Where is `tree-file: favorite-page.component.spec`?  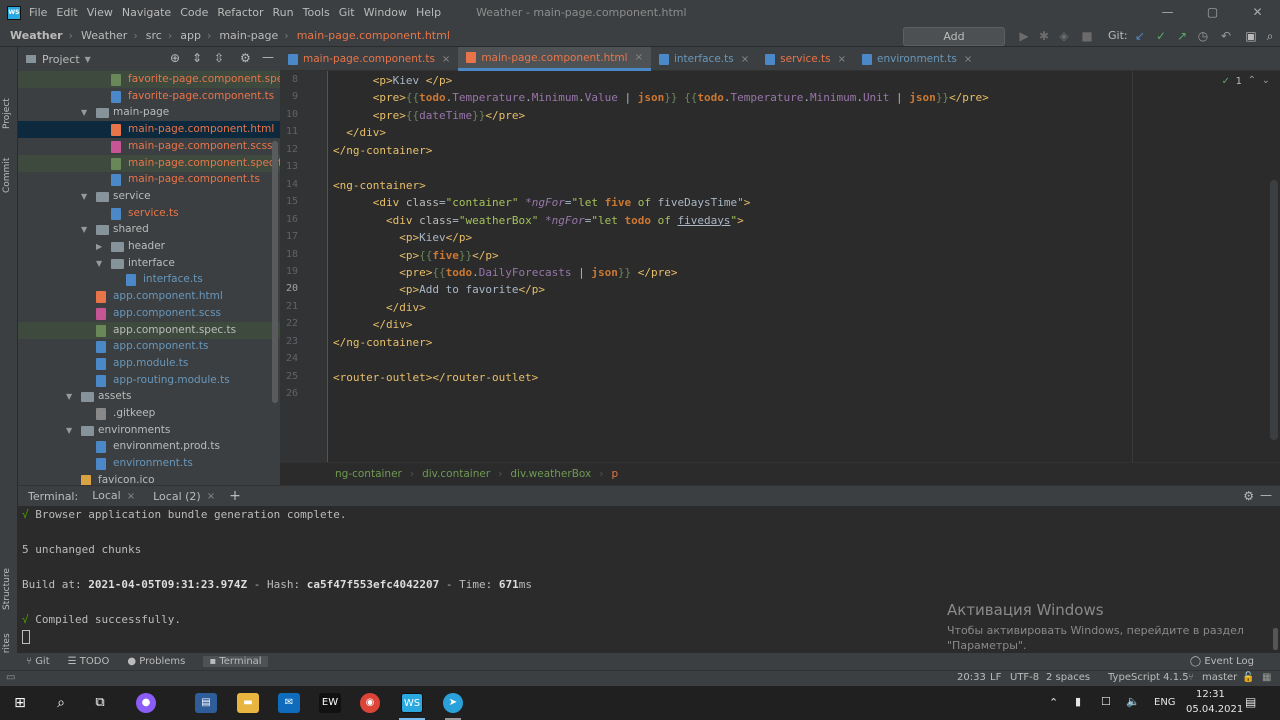 tree-file: favorite-page.component.spec is located at coordinates (149, 79).